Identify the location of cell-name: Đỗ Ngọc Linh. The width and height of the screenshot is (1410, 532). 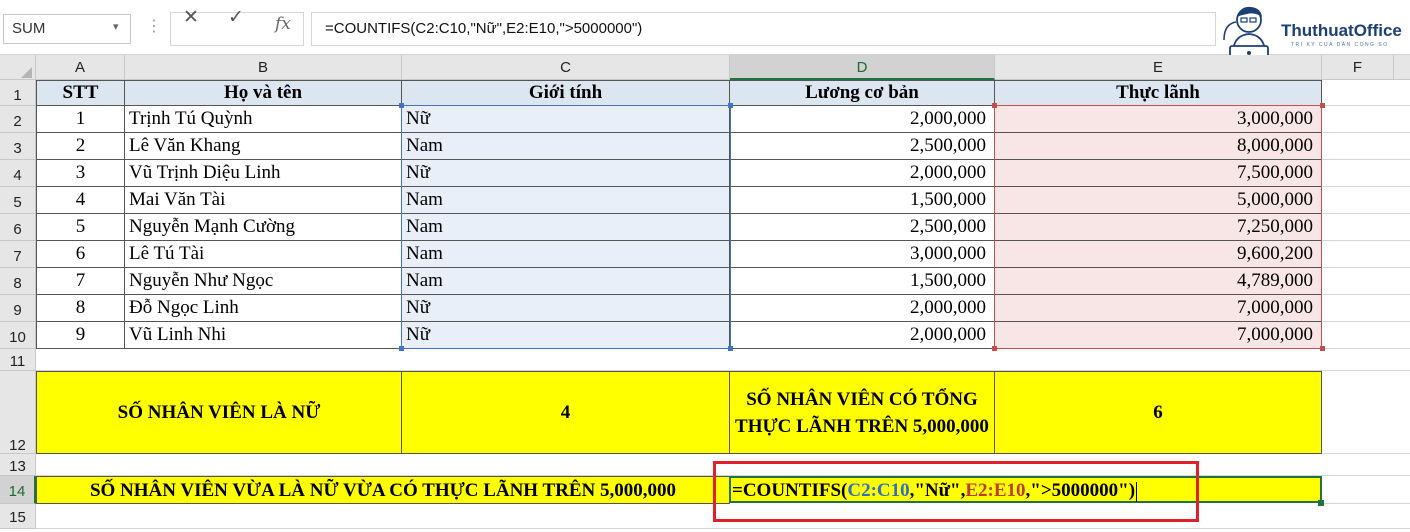
(263, 308).